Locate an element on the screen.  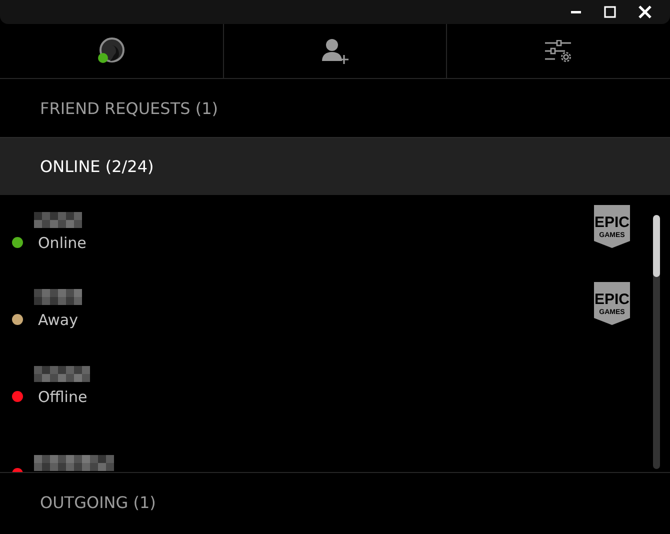
status-text: Offline is located at coordinates (63, 397).